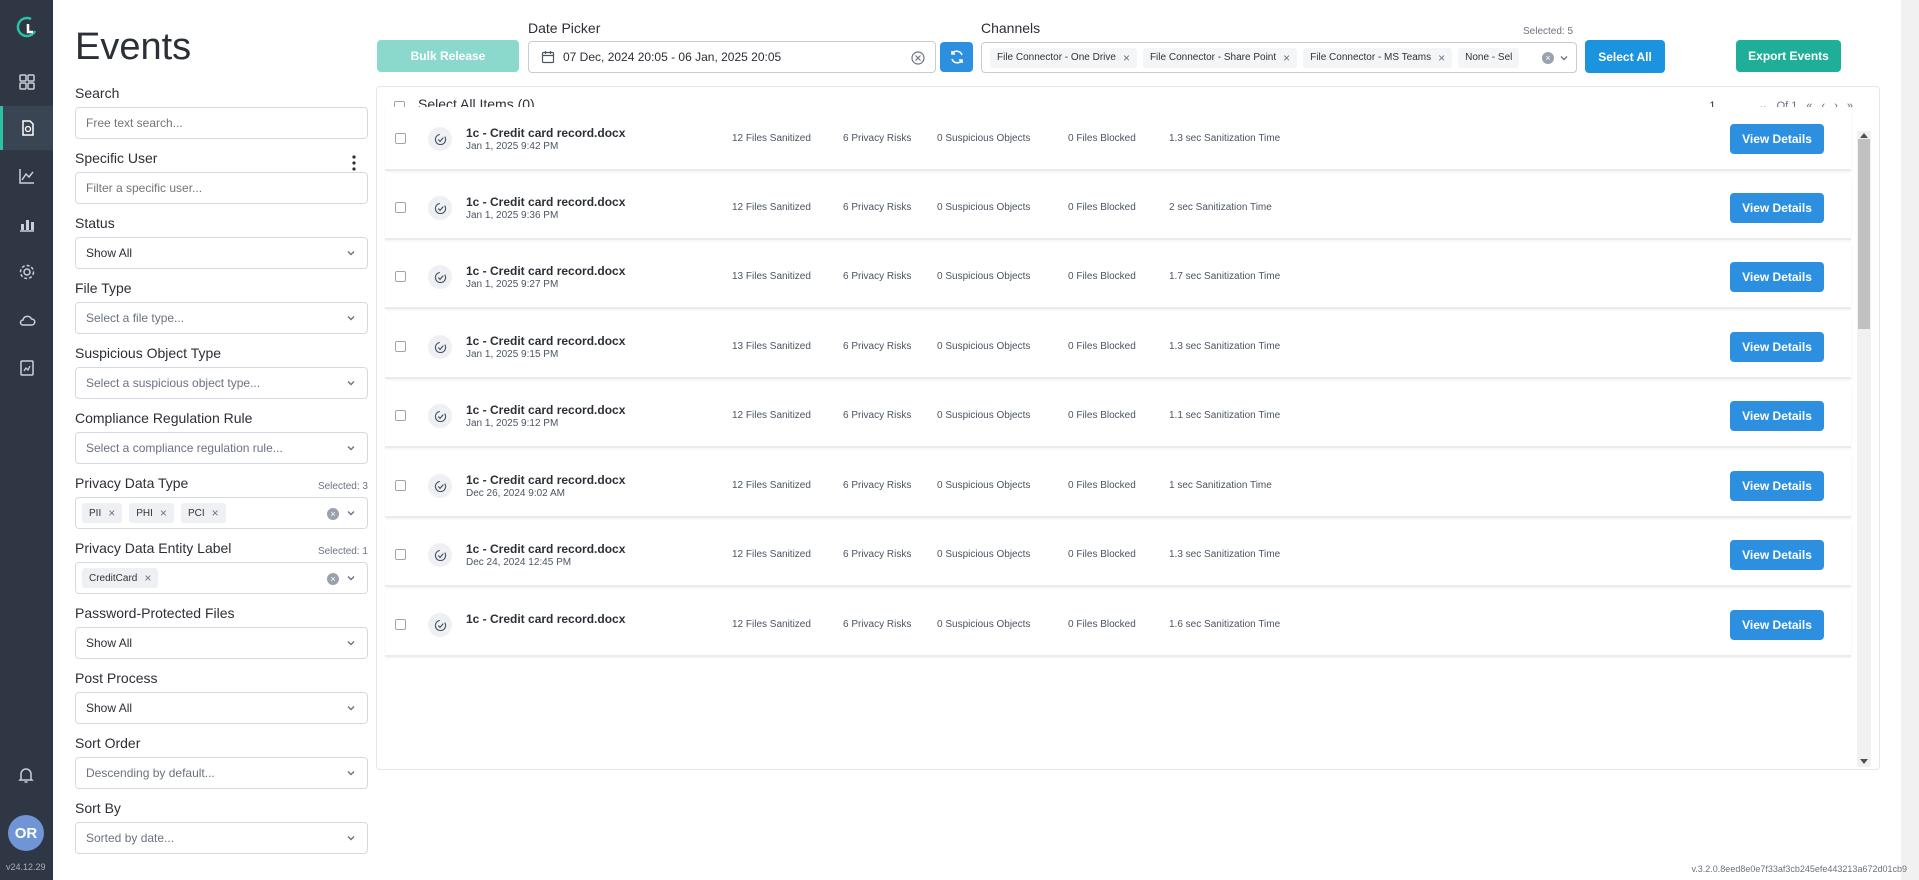 The height and width of the screenshot is (880, 1919). Describe the element at coordinates (1625, 56) in the screenshot. I see `select-all-button: Select All` at that location.